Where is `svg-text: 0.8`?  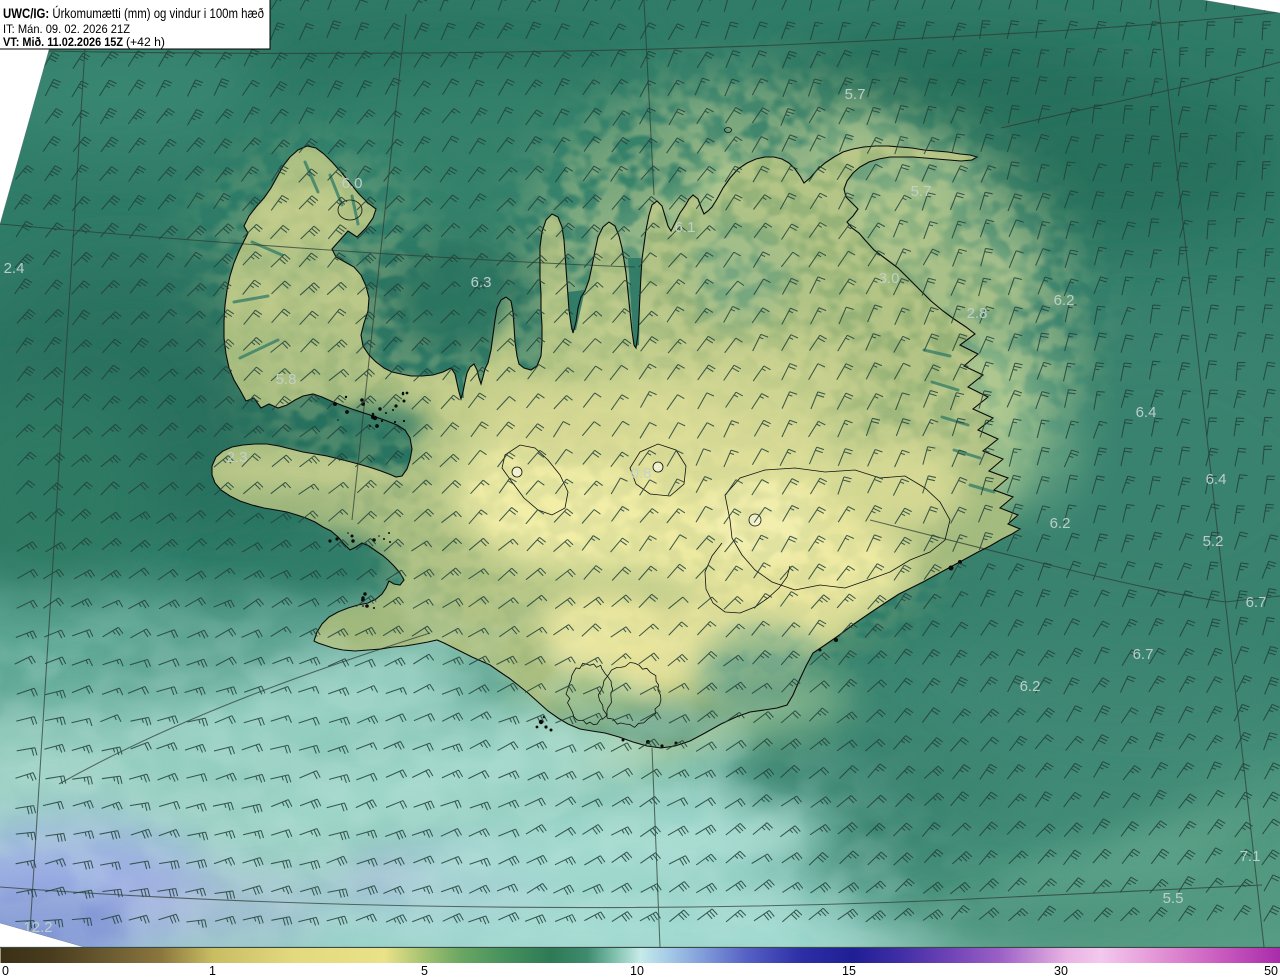
svg-text: 0.8 is located at coordinates (641, 473).